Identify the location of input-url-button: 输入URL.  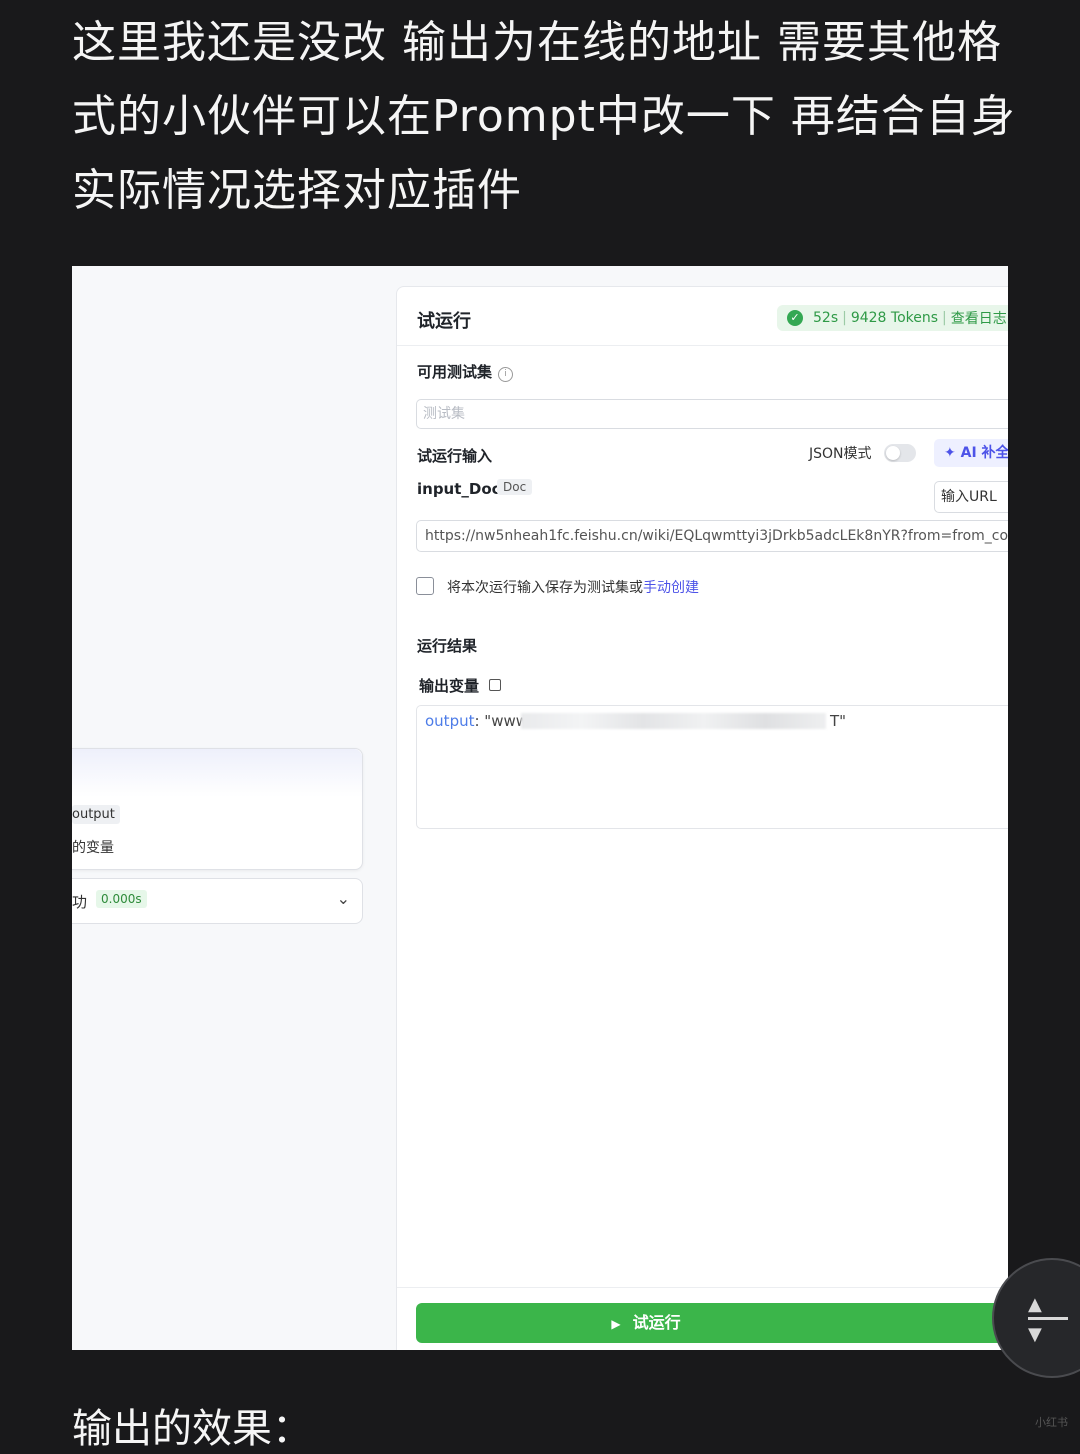
(971, 497).